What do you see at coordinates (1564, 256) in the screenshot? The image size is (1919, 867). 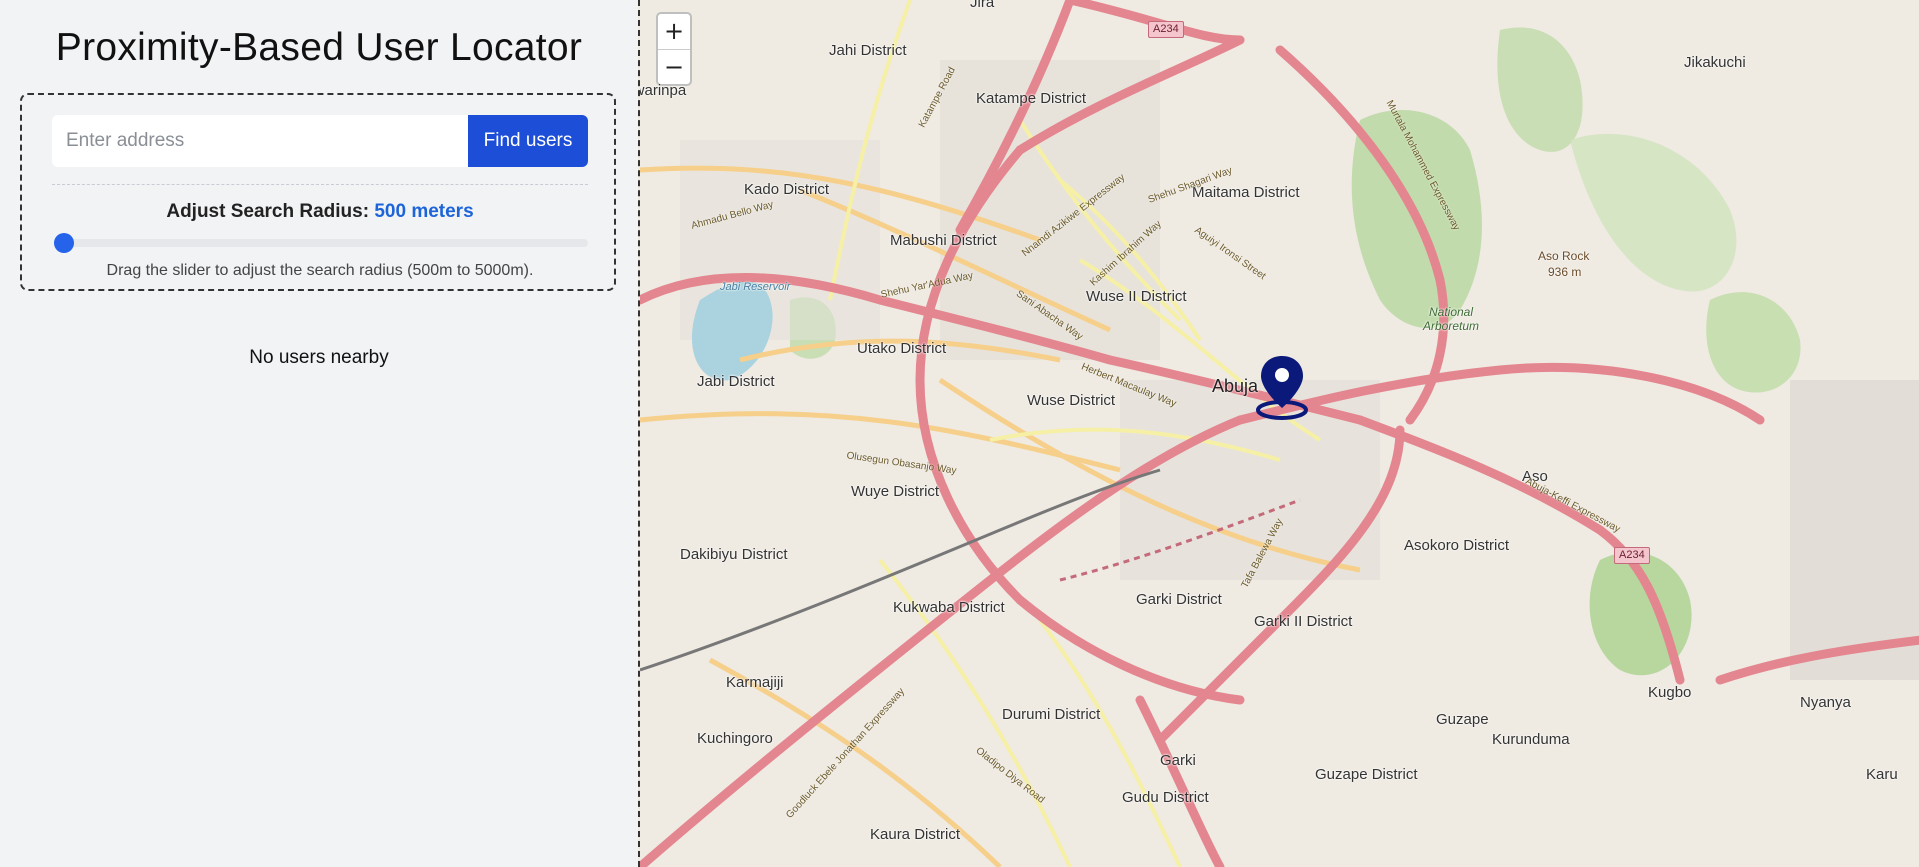 I see `map-label: Aso Rock` at bounding box center [1564, 256].